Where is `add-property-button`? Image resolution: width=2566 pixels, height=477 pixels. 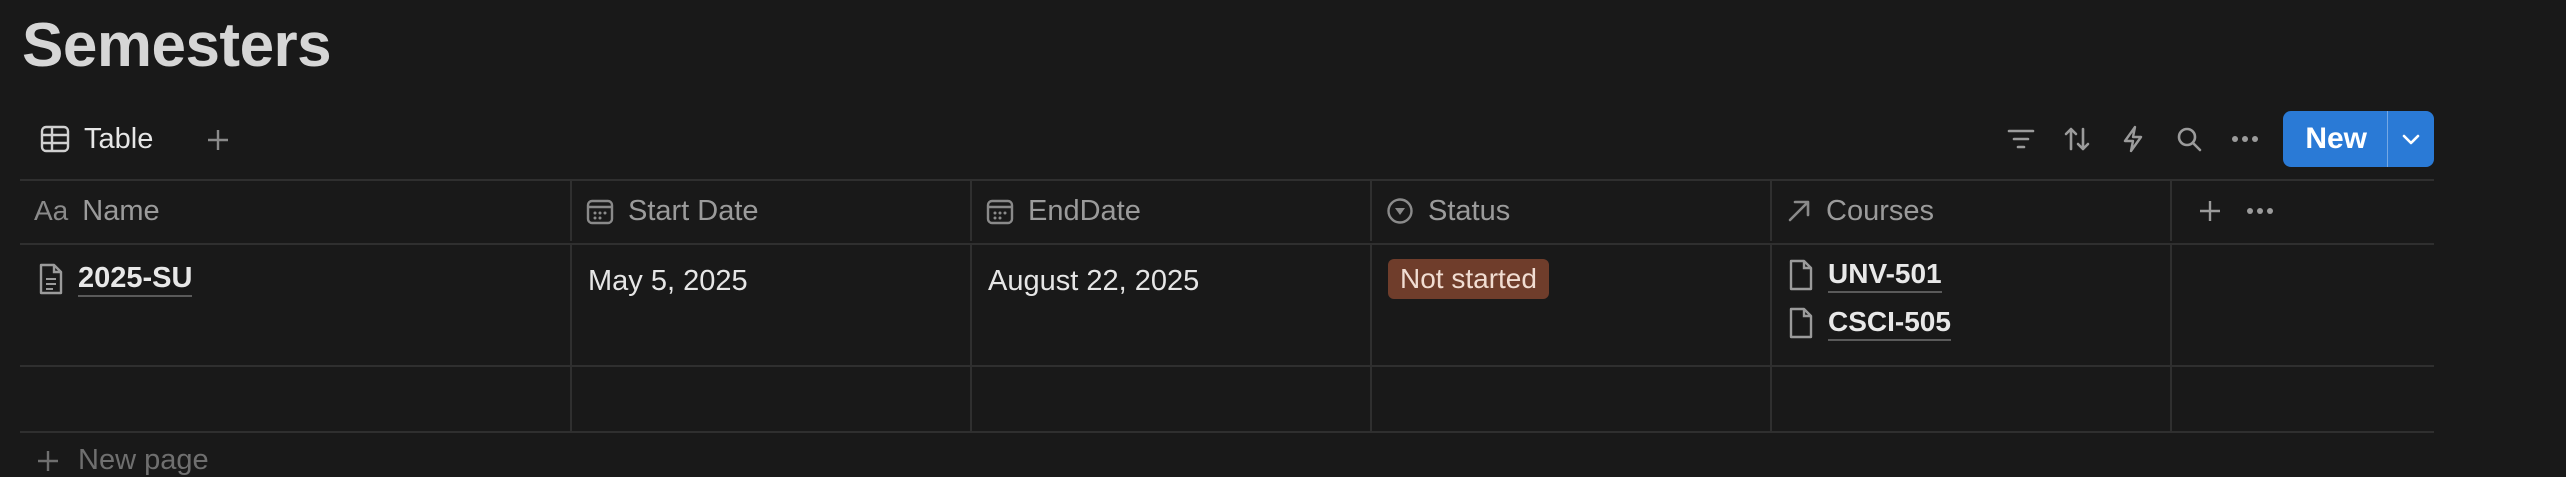
add-property-button is located at coordinates (2210, 211).